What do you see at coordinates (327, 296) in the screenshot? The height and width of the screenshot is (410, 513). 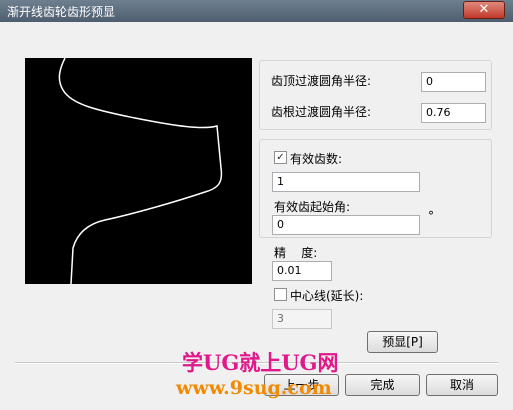 I see `centerline-label: 中心线(延长):` at bounding box center [327, 296].